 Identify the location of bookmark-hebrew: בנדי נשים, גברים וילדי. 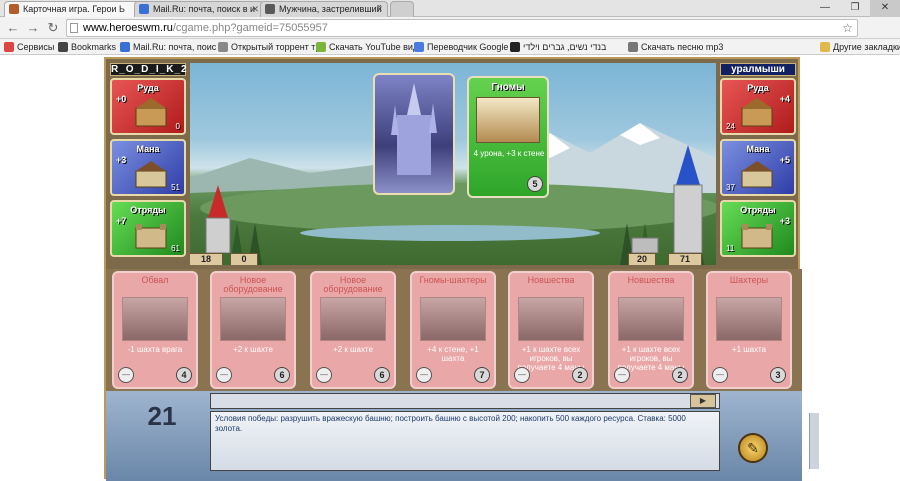
(558, 47).